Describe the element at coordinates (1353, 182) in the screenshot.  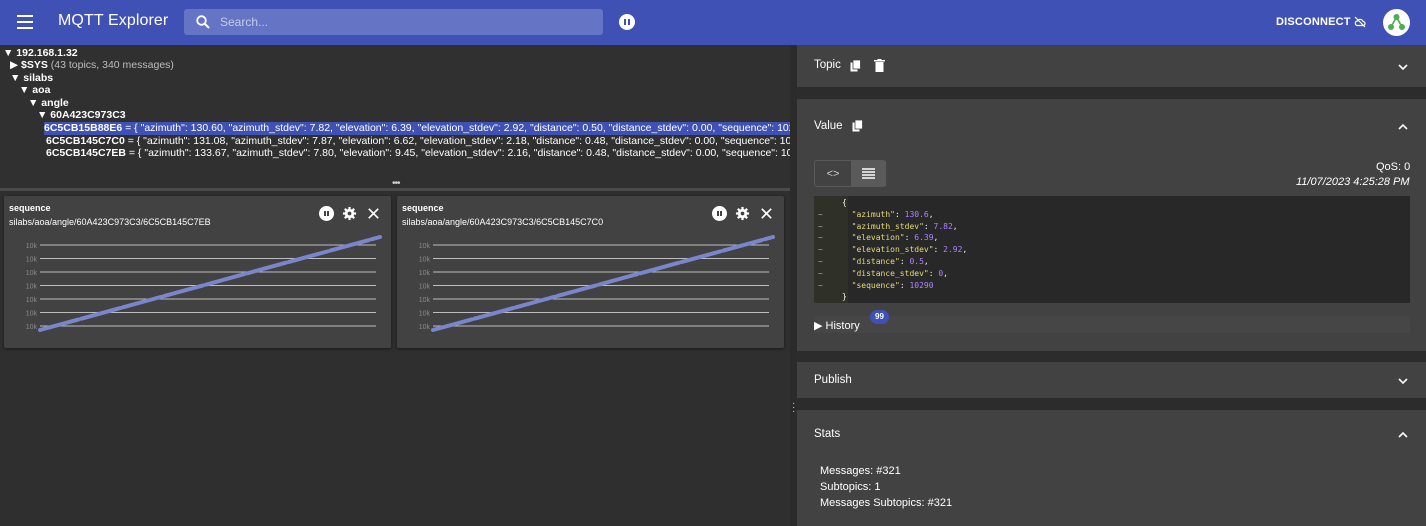
I see `message-timestamp: 11/07/2023 4:25:28 PM` at that location.